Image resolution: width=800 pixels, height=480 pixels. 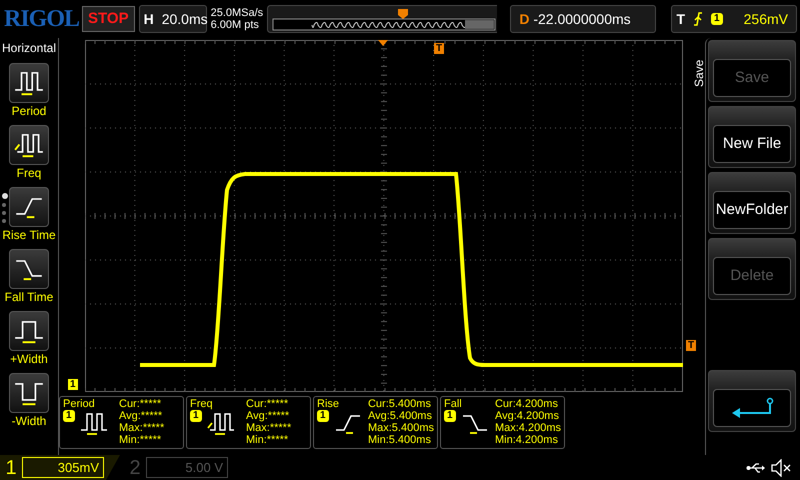 I want to click on trigger-level: 256mV, so click(x=766, y=19).